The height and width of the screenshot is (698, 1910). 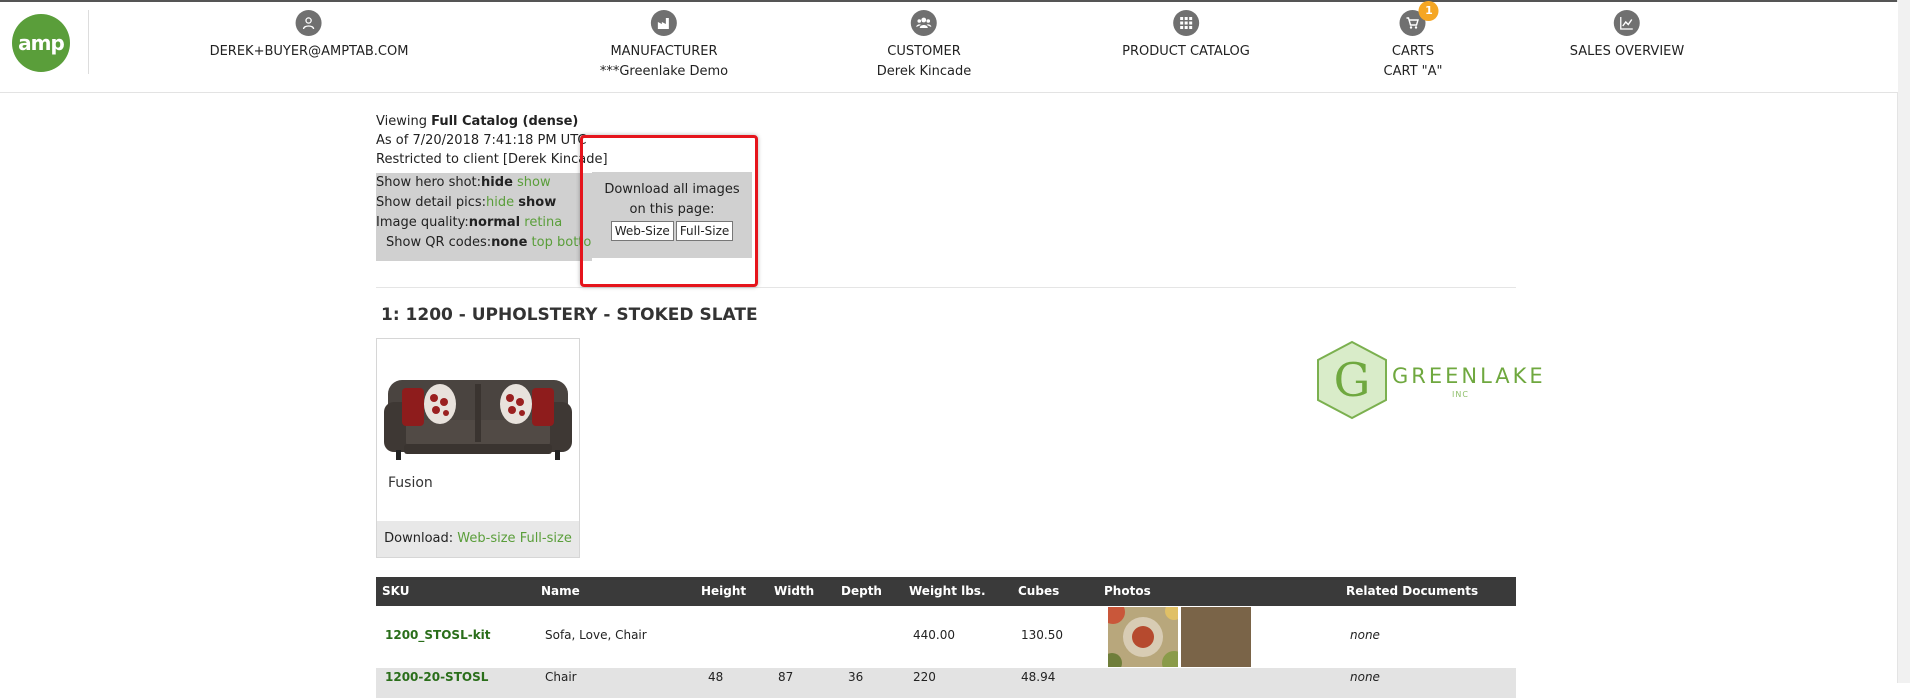 What do you see at coordinates (1127, 591) in the screenshot?
I see `col-photos: Photos` at bounding box center [1127, 591].